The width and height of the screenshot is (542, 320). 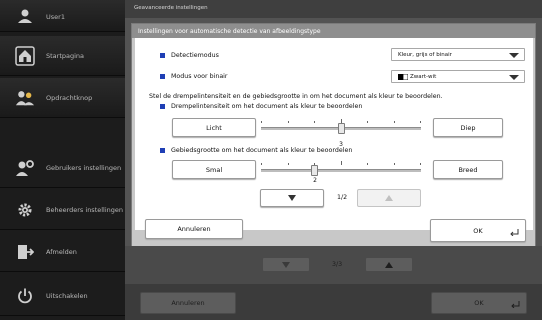 What do you see at coordinates (65, 56) in the screenshot?
I see `sidebar-item-label: Startpagina` at bounding box center [65, 56].